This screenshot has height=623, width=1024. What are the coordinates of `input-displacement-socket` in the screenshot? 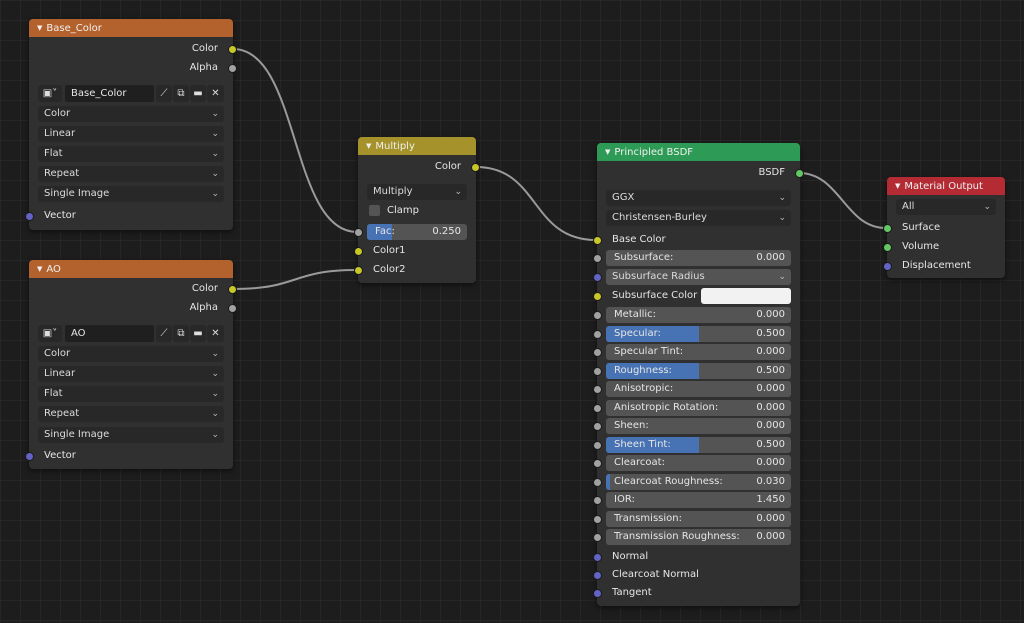 It's located at (887, 266).